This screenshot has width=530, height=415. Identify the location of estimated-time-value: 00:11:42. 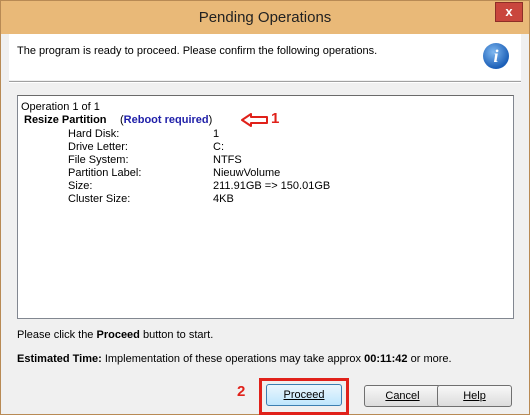
(386, 359).